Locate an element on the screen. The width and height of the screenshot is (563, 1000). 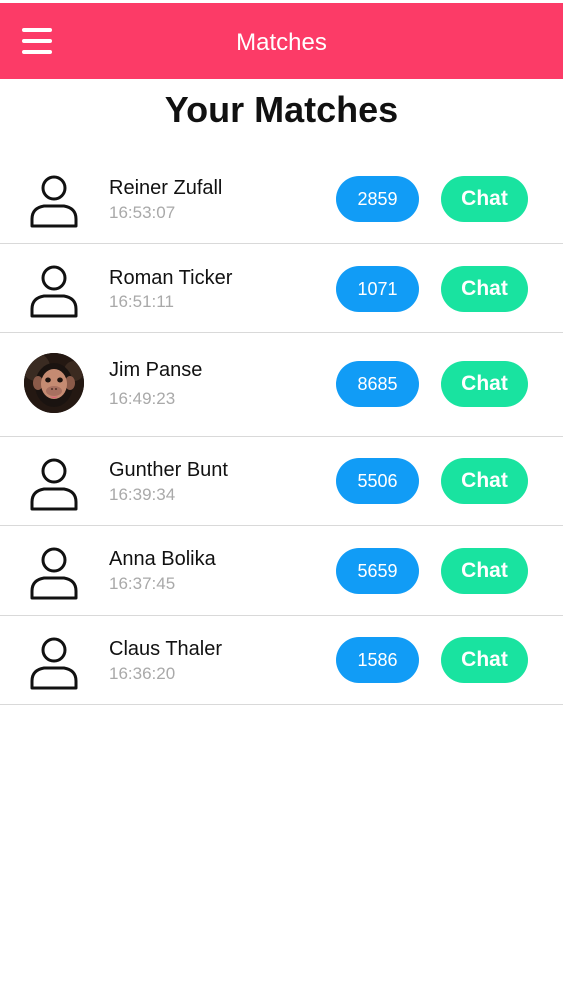
page-title: Your Matches is located at coordinates (281, 109).